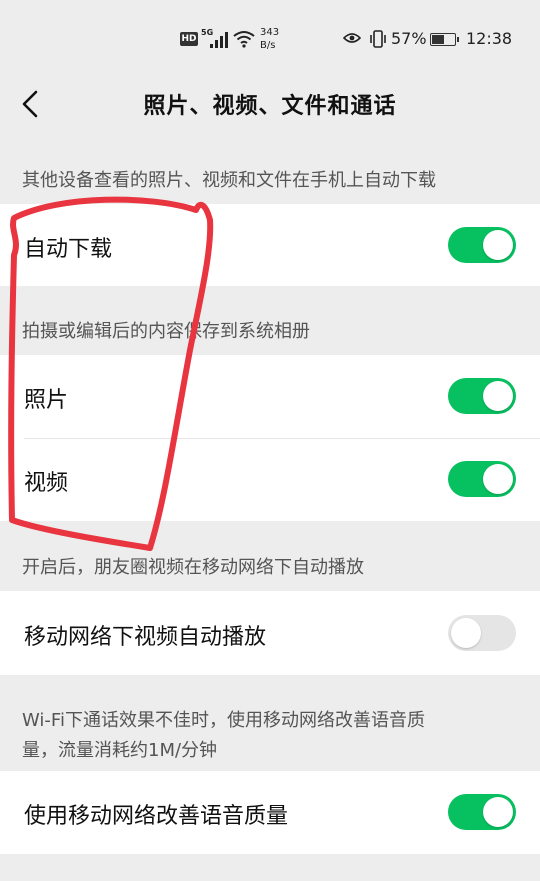  Describe the element at coordinates (482, 633) in the screenshot. I see `mobile-autoplay-toggle` at that location.